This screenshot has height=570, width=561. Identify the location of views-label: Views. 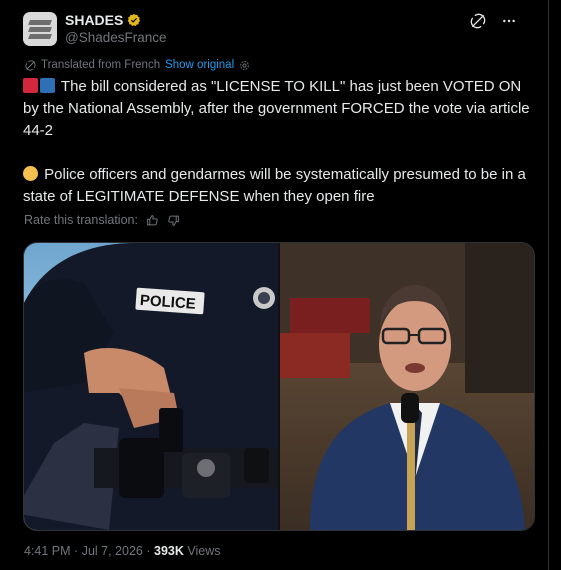
(204, 551).